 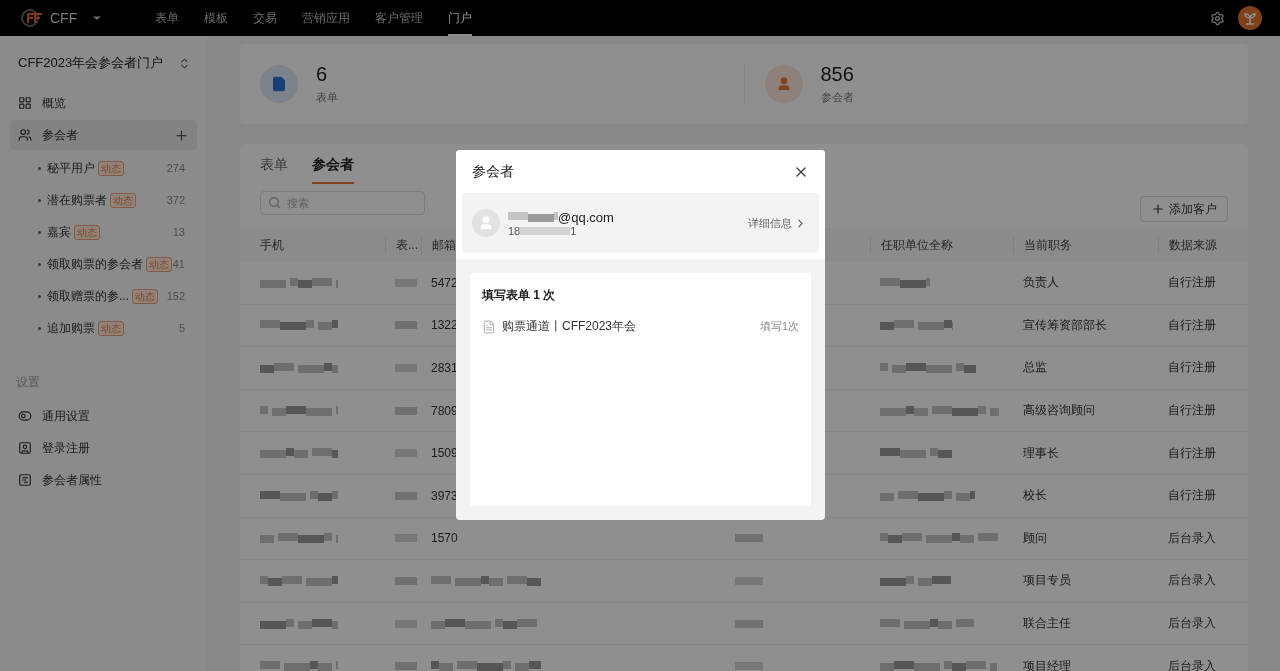 What do you see at coordinates (1047, 624) in the screenshot?
I see `table-cell-text: 联合主任` at bounding box center [1047, 624].